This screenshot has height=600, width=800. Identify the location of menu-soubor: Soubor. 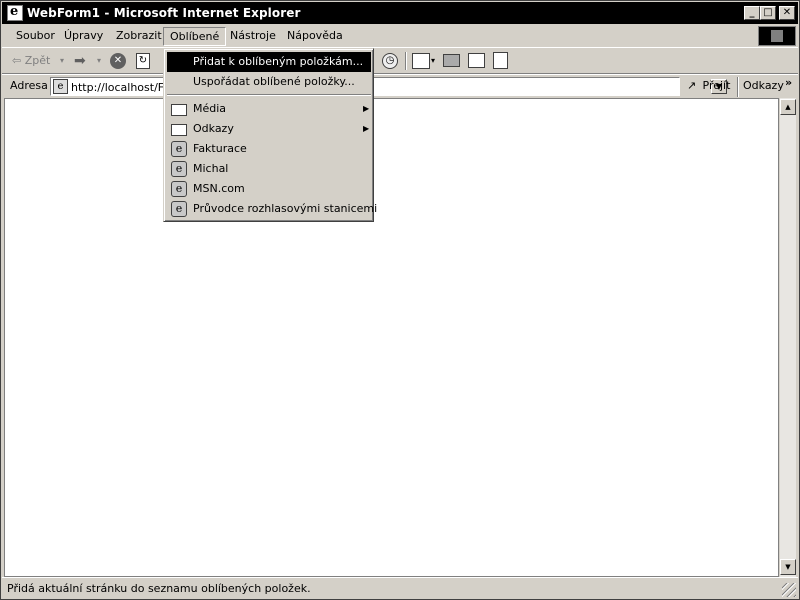
(35, 36).